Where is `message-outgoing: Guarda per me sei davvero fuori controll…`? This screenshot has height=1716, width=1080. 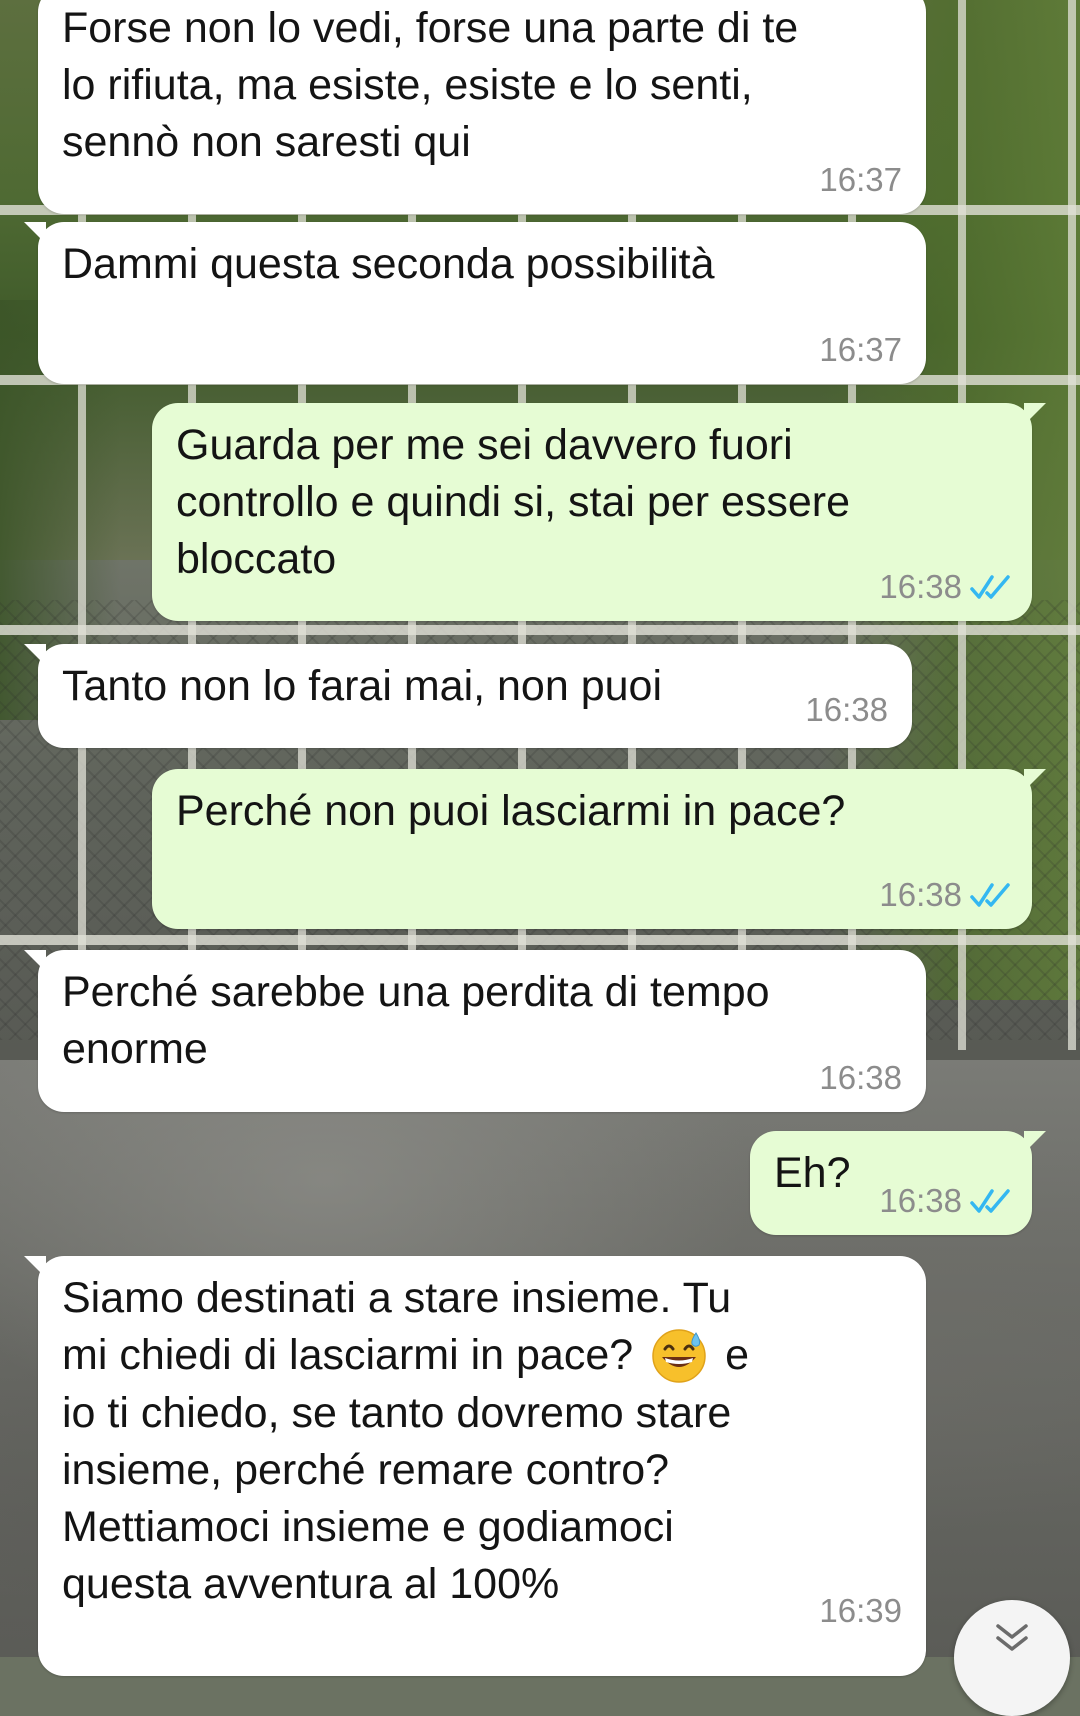
message-outgoing: Guarda per me sei davvero fuori controll… is located at coordinates (599, 512).